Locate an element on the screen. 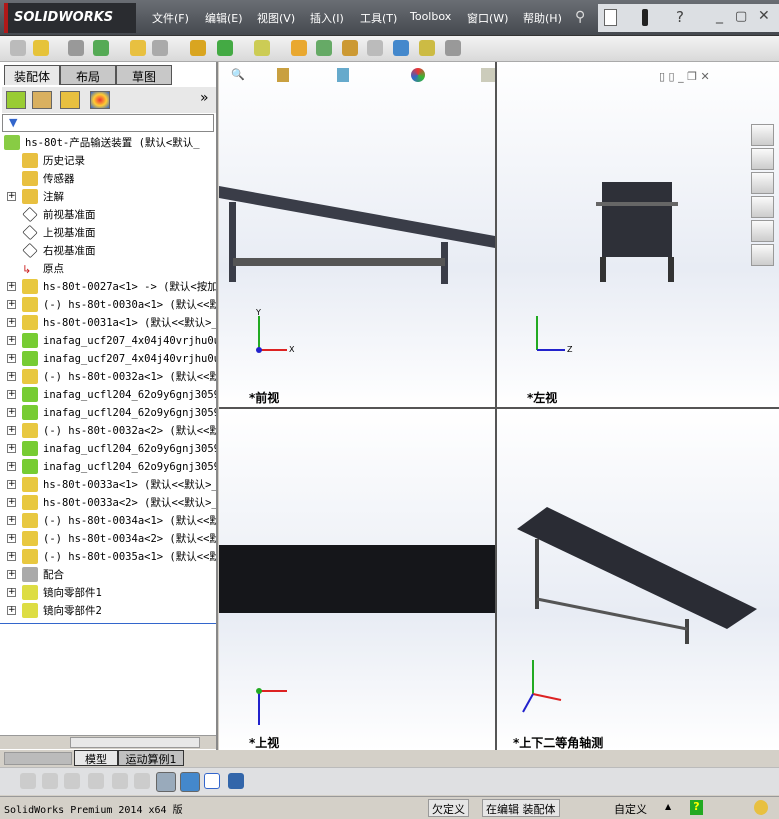  tree-item: + hs-80t-0031a<1> (默认<<默认>_ is located at coordinates (108, 323).